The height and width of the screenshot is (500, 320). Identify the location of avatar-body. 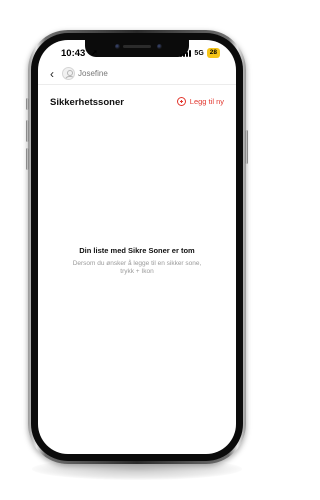
(69, 77).